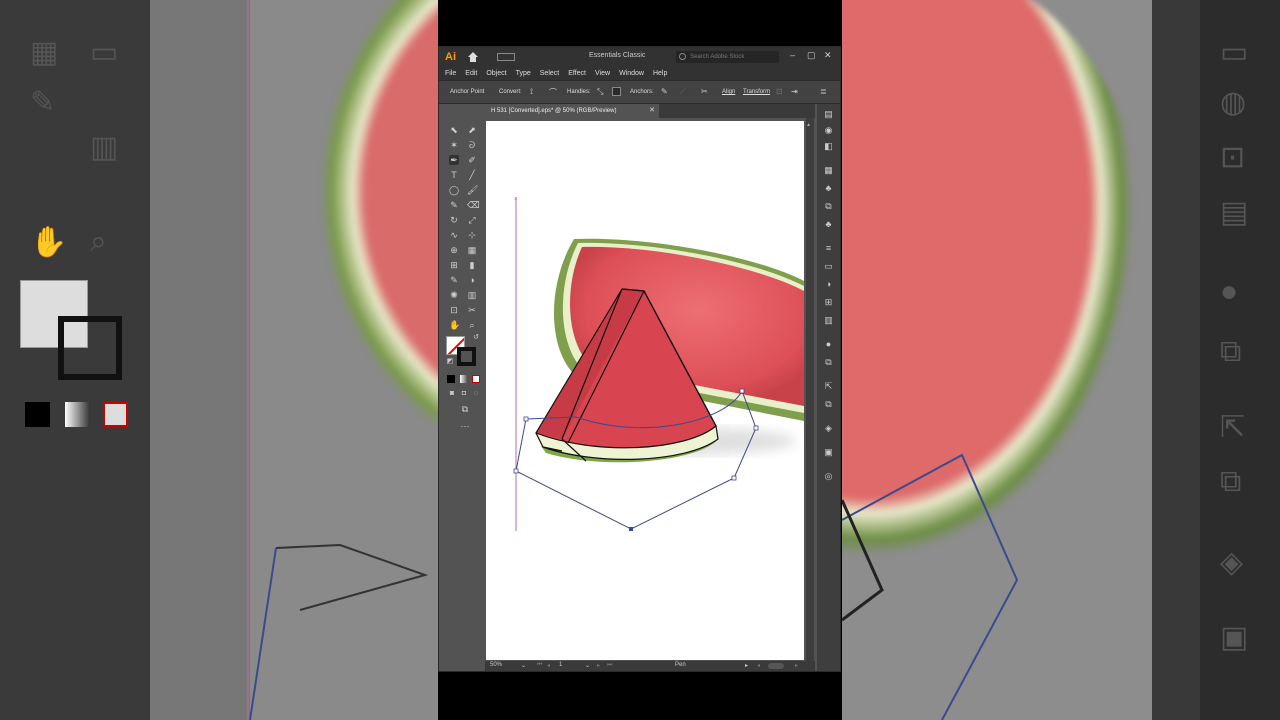 The image size is (1280, 720). I want to click on color-icon: ◉, so click(828, 130).